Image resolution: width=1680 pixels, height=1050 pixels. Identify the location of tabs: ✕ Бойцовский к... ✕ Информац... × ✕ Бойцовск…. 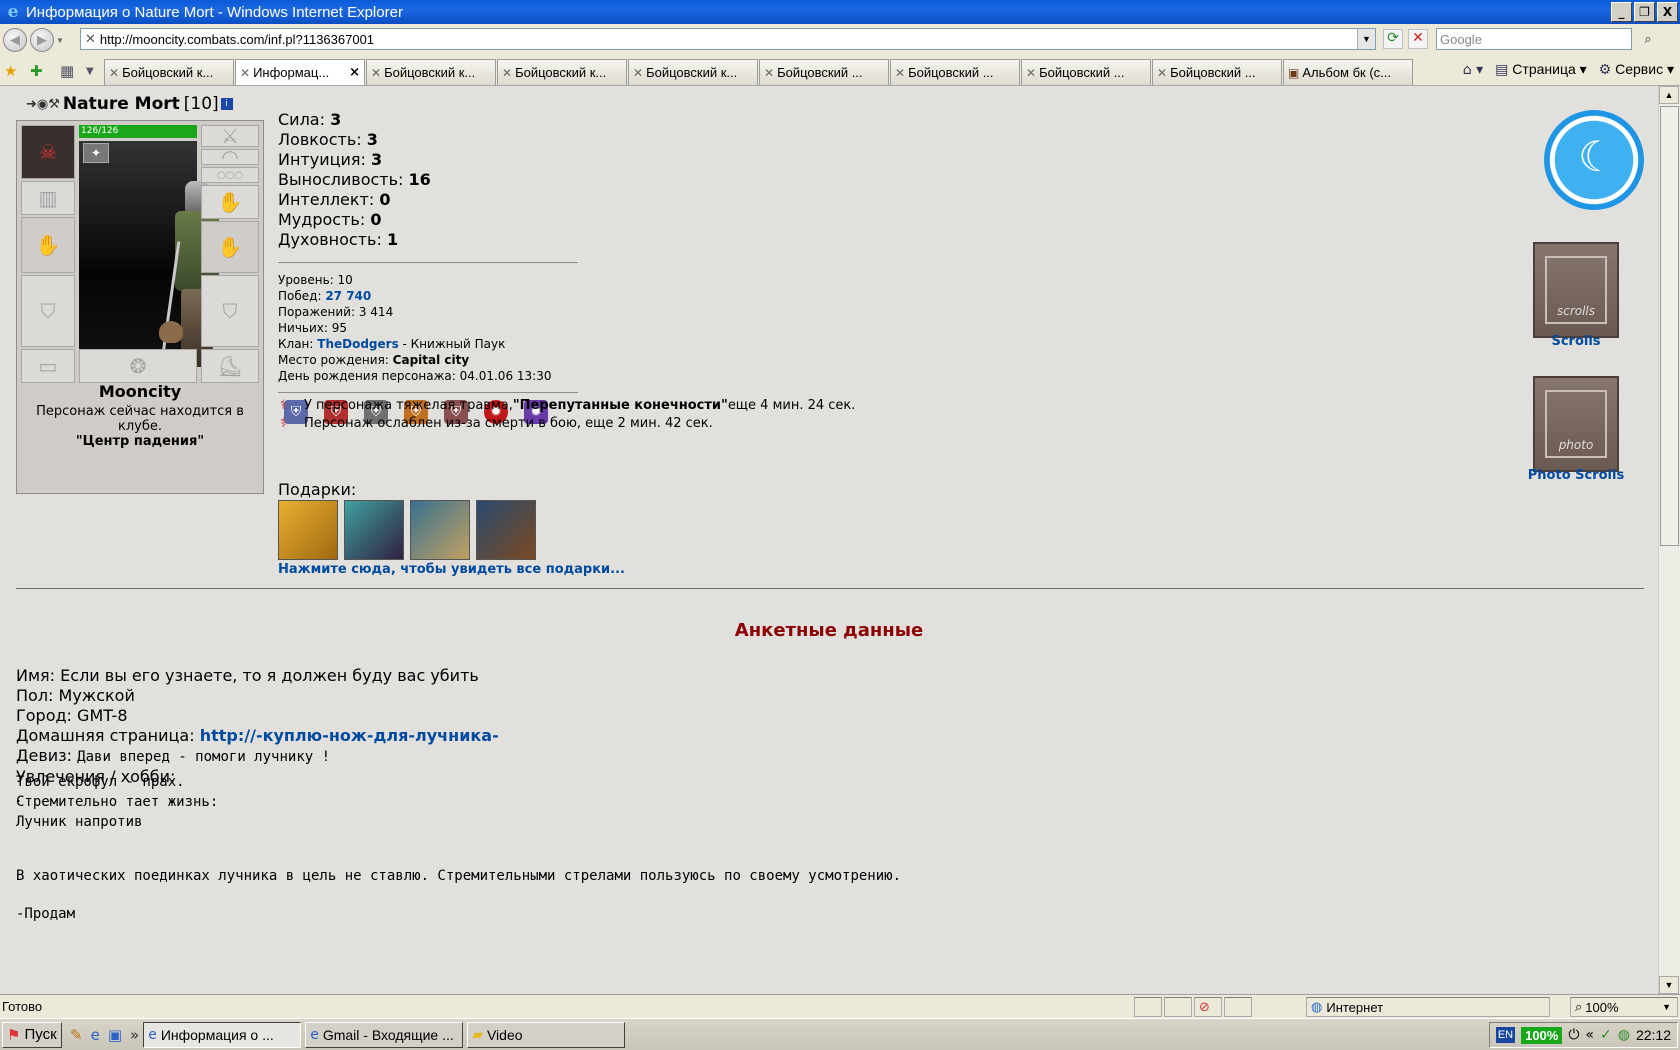
(759, 72).